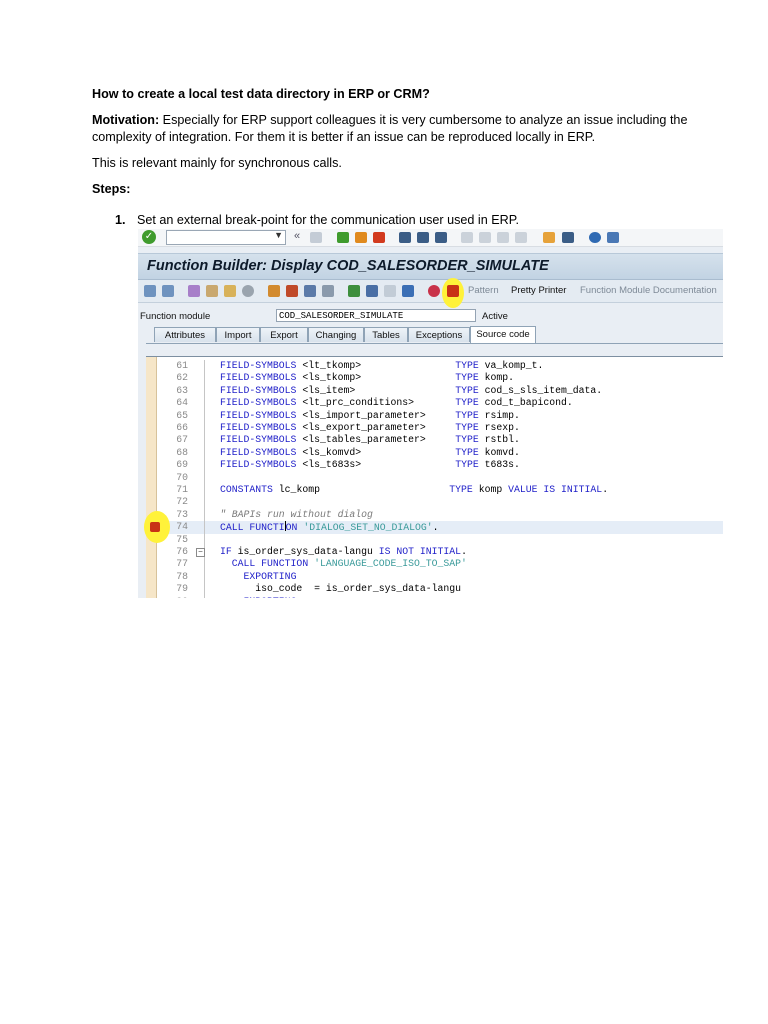 Image resolution: width=768 pixels, height=1024 pixels. I want to click on customize-layout-icon, so click(613, 237).